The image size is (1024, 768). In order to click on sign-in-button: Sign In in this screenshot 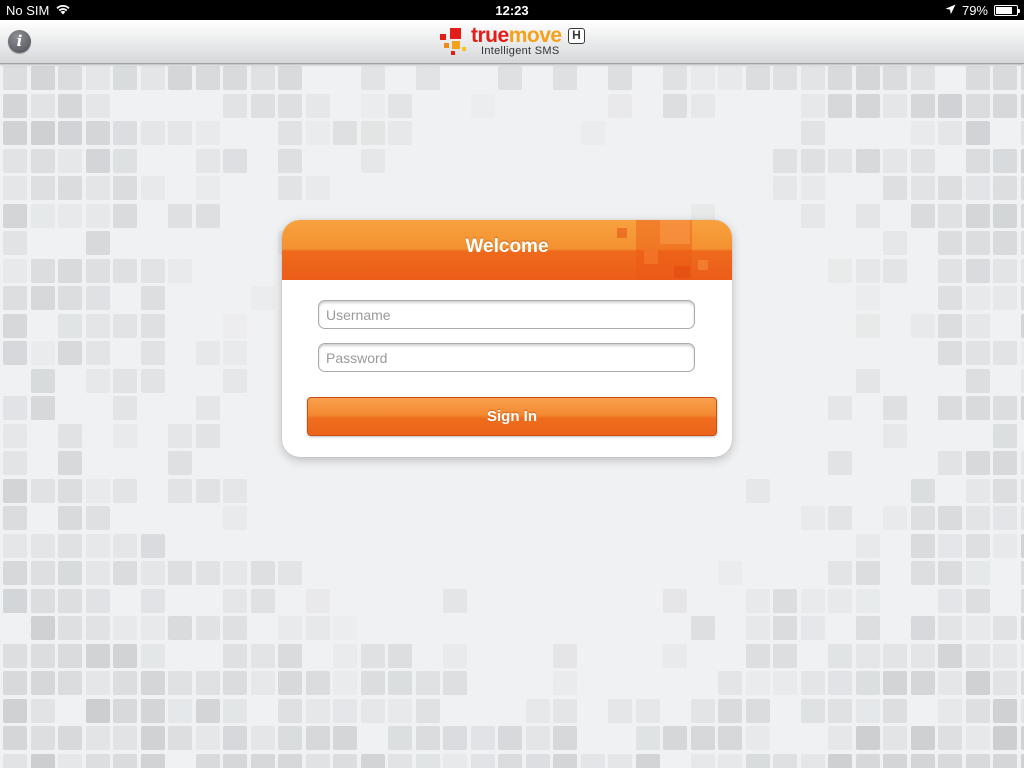, I will do `click(512, 416)`.